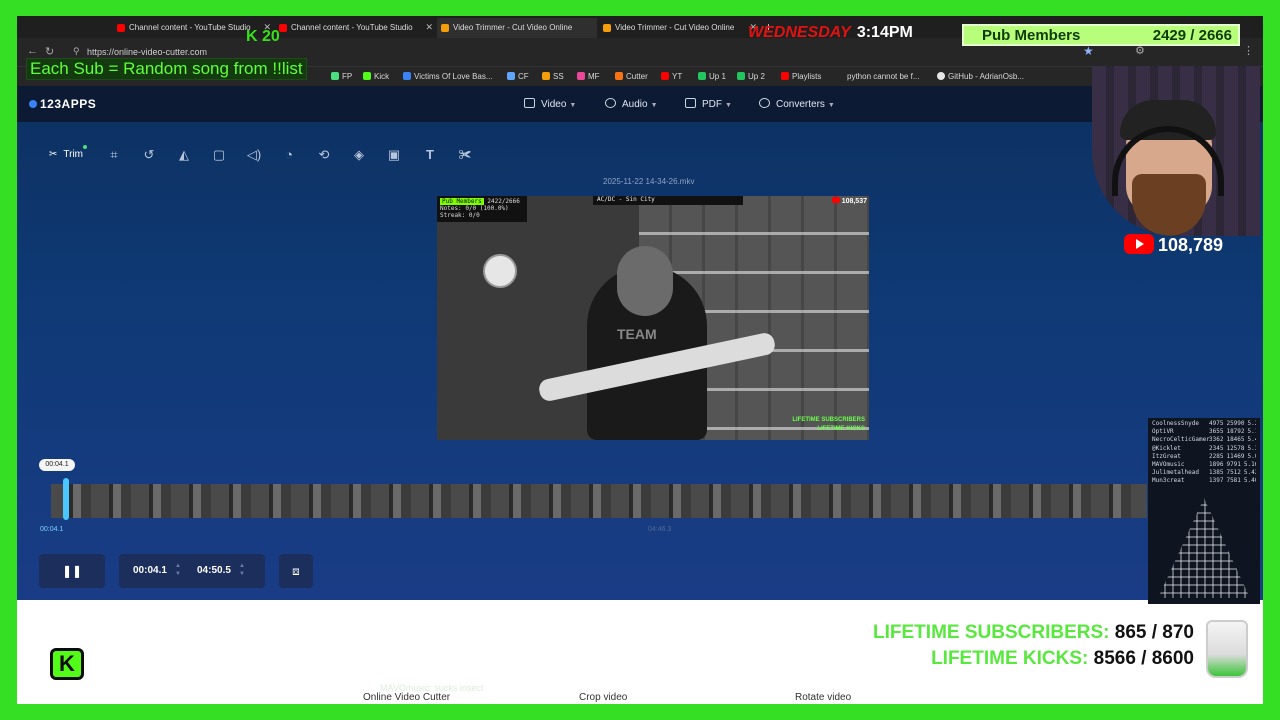 The width and height of the screenshot is (1280, 720). What do you see at coordinates (675, 27) in the screenshot?
I see `tab-title: Video Trimmer - Cut Video Online` at bounding box center [675, 27].